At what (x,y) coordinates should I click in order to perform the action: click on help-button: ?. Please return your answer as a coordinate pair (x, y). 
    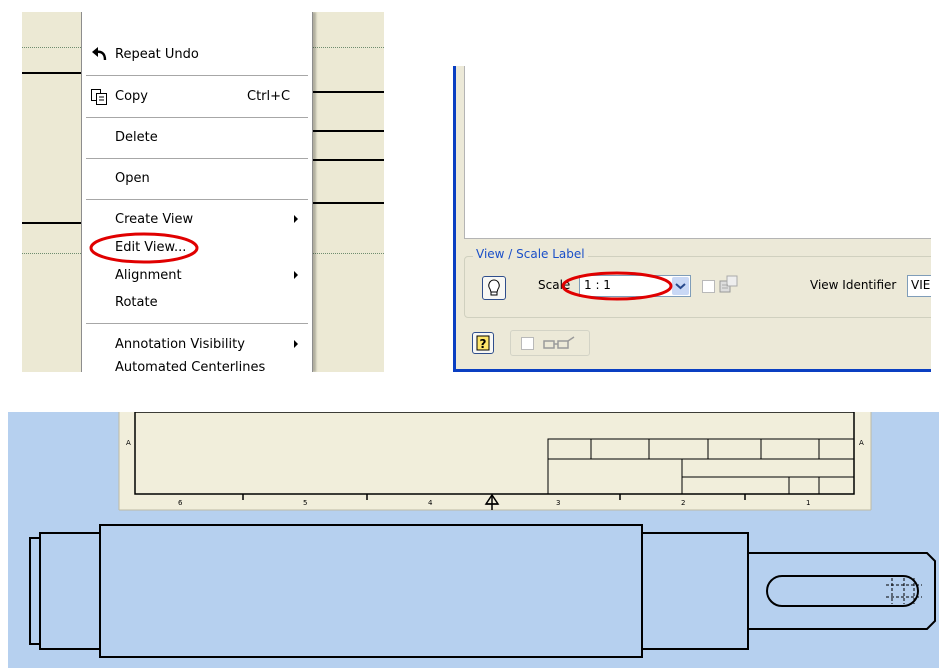
    Looking at the image, I should click on (483, 343).